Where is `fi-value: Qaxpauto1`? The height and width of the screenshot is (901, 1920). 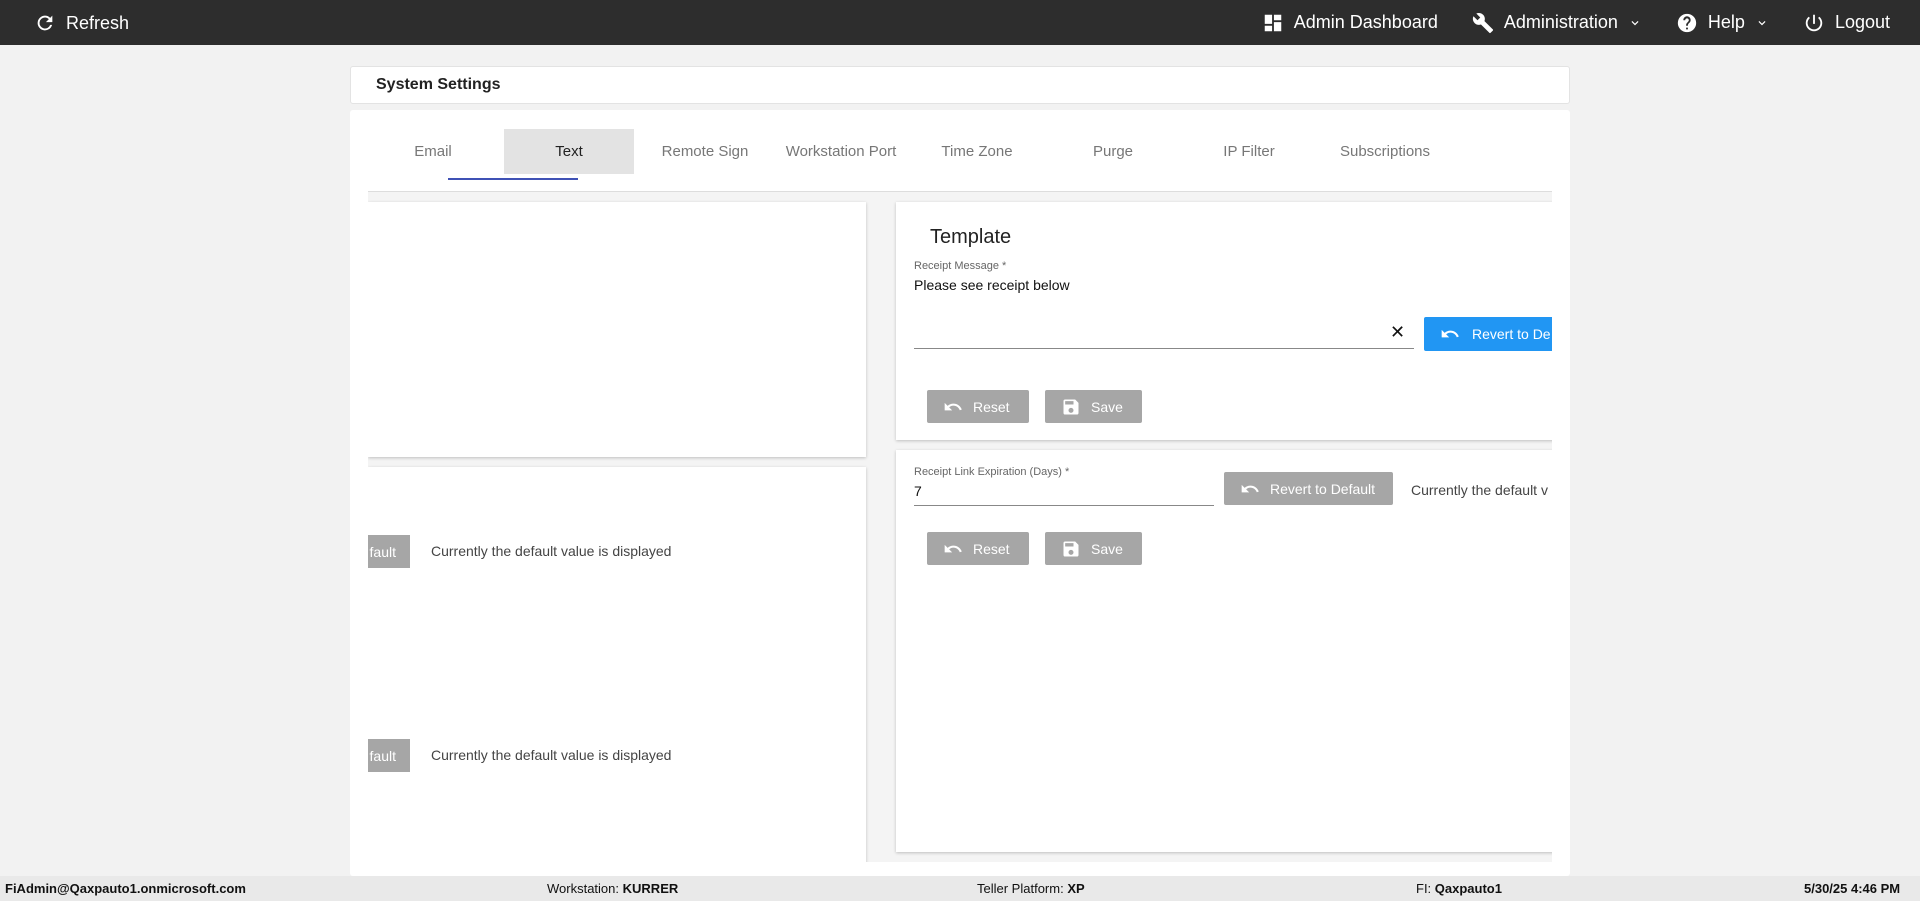 fi-value: Qaxpauto1 is located at coordinates (1468, 888).